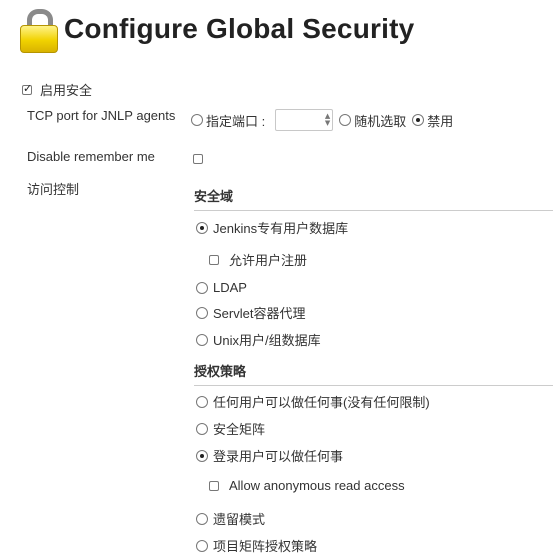  What do you see at coordinates (202, 545) in the screenshot?
I see `authz-project-matrix-radio` at bounding box center [202, 545].